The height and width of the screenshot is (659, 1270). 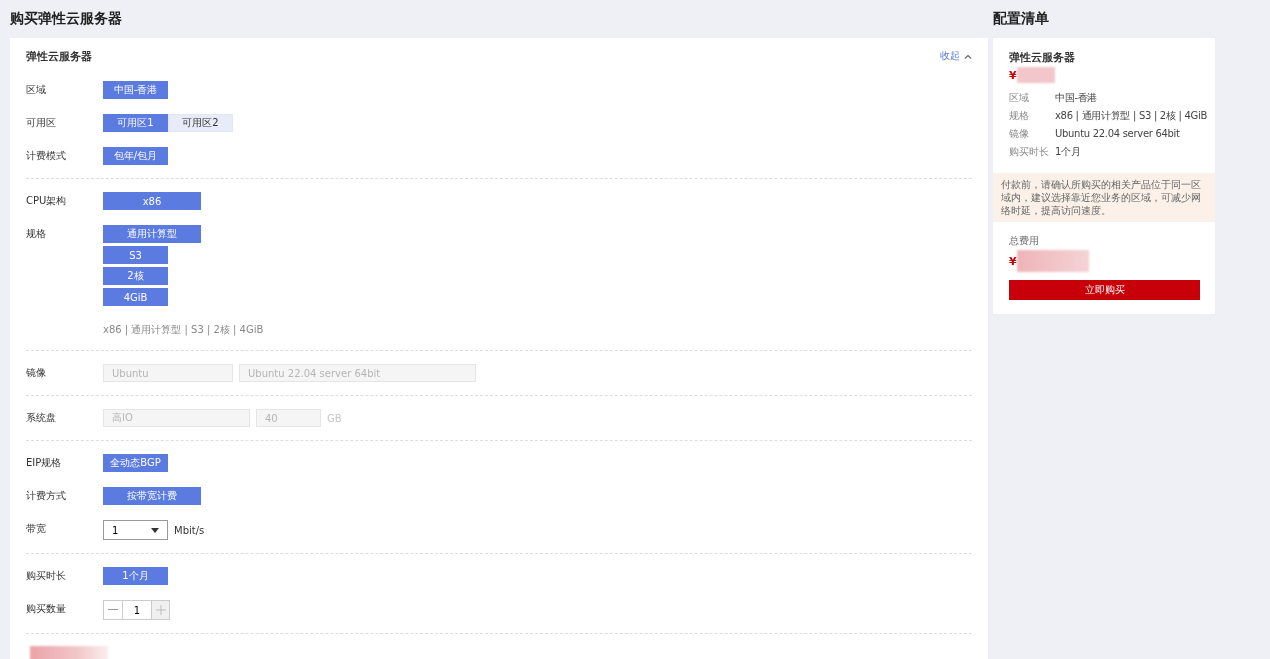 What do you see at coordinates (41, 418) in the screenshot?
I see `field-label: 系统盘` at bounding box center [41, 418].